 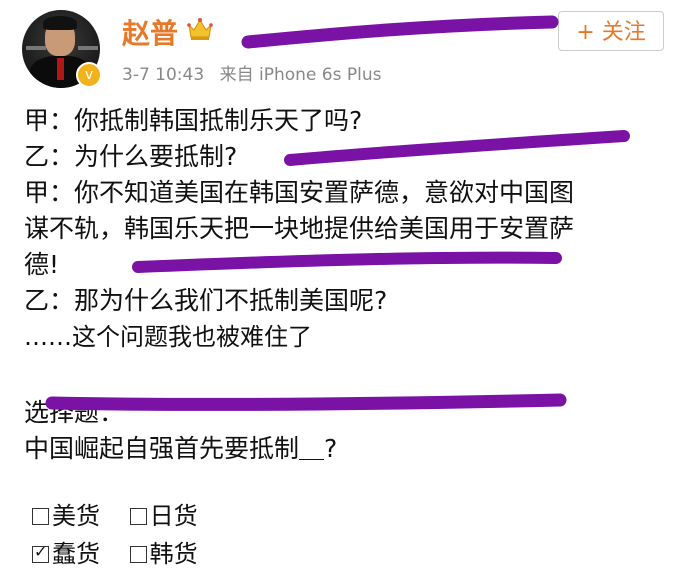 What do you see at coordinates (181, 448) in the screenshot?
I see `quiz-question: 中国崛起自强首先要抵制＿?` at bounding box center [181, 448].